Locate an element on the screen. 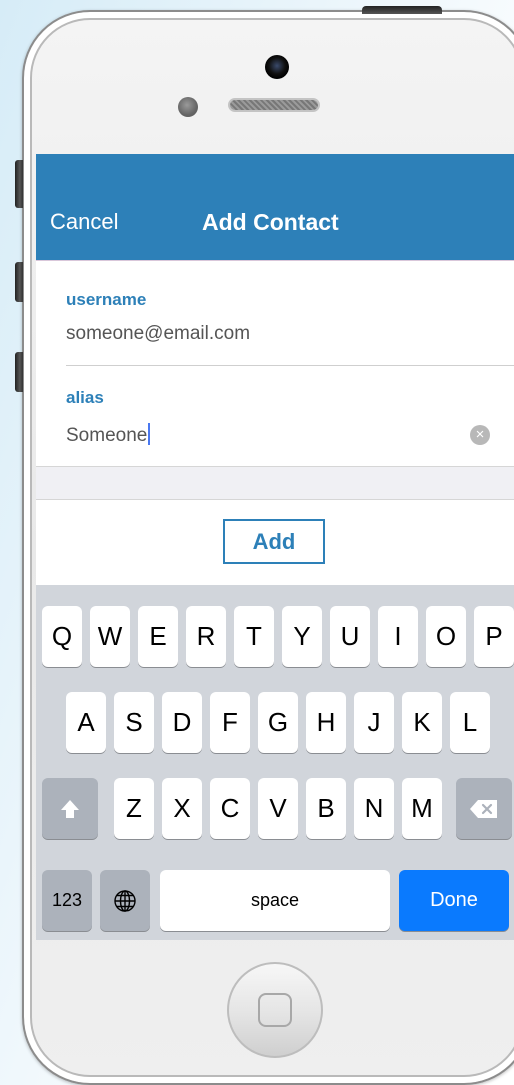 This screenshot has height=1085, width=514. key-o: O is located at coordinates (446, 636).